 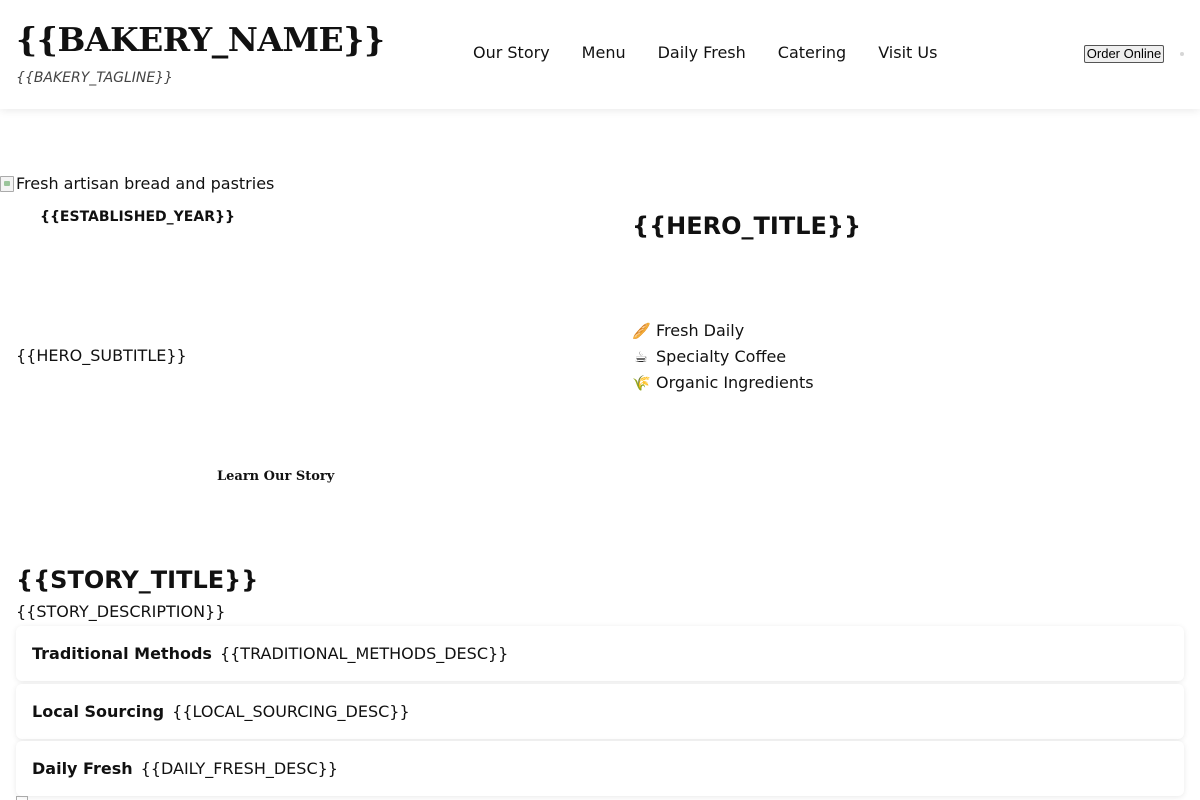 I want to click on nav-our-story: Our Story, so click(x=511, y=52).